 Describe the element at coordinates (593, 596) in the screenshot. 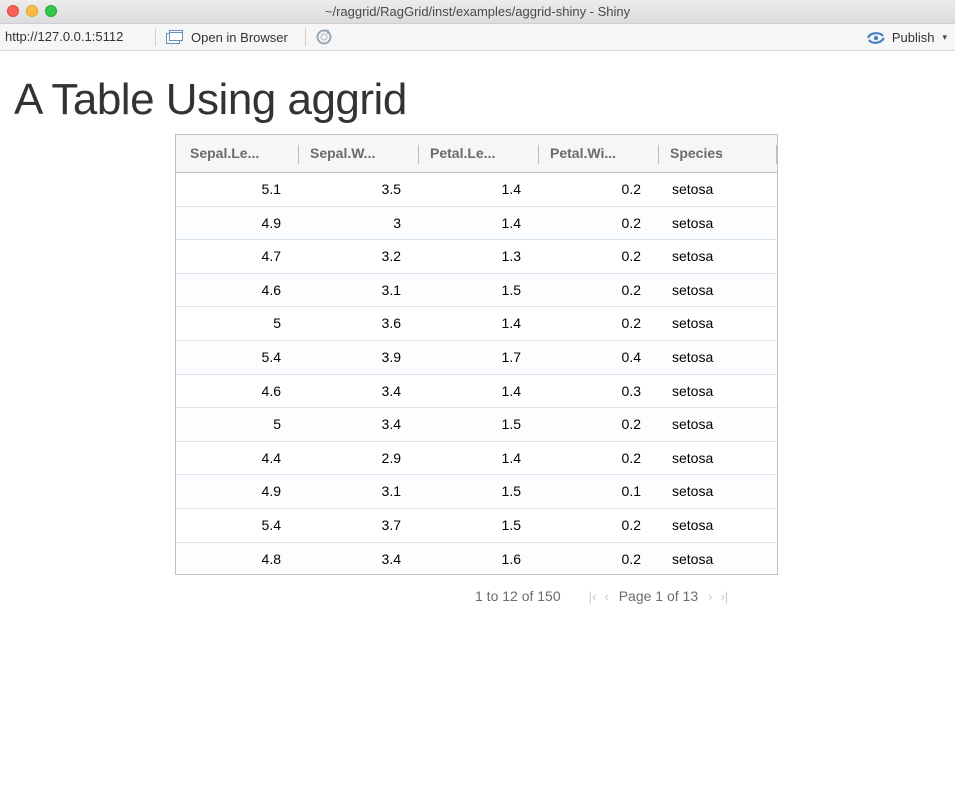

I see `first-page-icon: |‹` at that location.